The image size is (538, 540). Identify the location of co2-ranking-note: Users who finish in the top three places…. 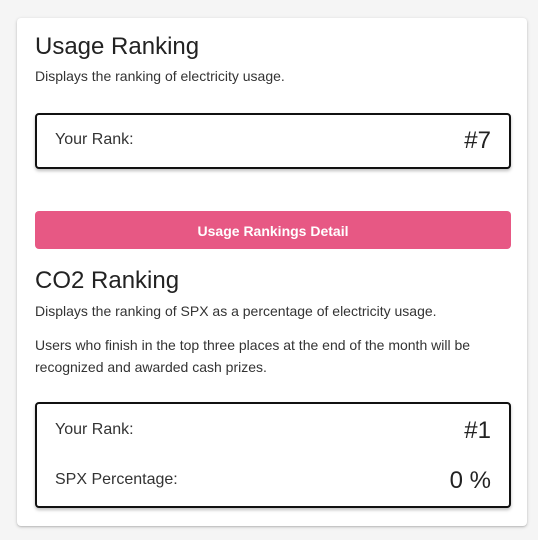
(253, 356).